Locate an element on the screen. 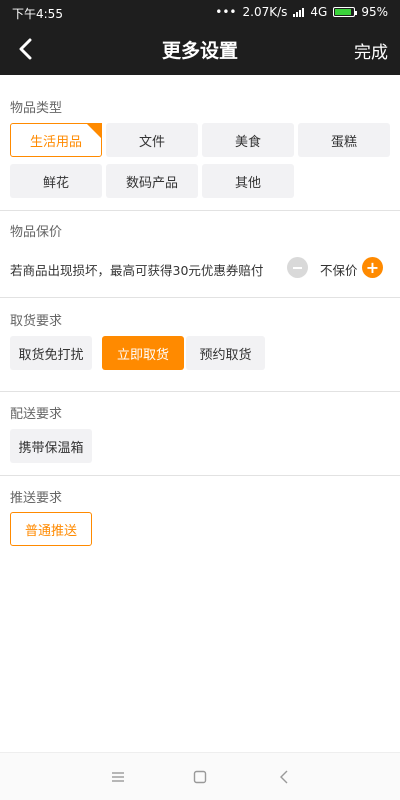  pickup-option-scheduled: 预约取货 is located at coordinates (225, 353).